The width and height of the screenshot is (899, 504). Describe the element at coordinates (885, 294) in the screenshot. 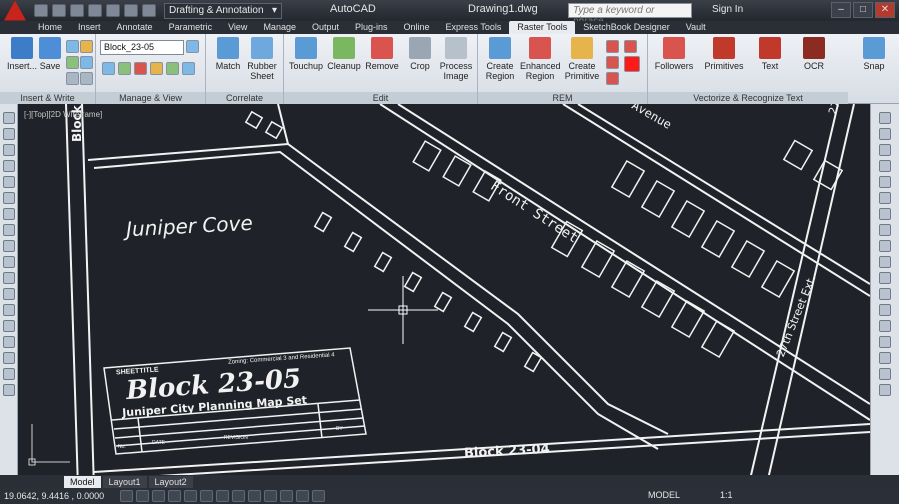

I see `break-at-point-icon` at that location.